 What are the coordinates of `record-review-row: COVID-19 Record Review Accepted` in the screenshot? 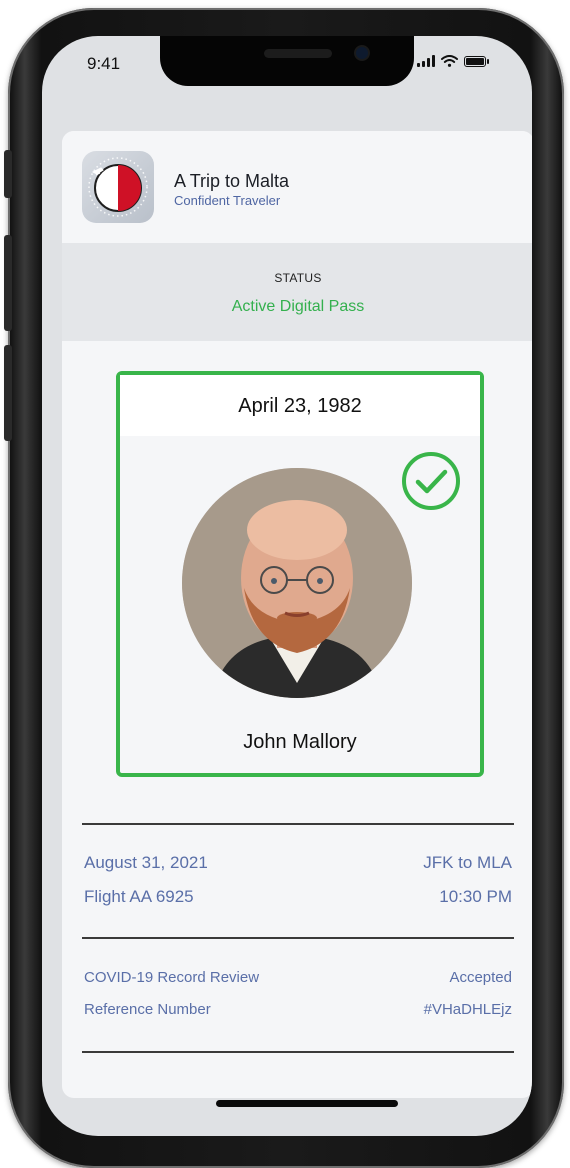 It's located at (298, 977).